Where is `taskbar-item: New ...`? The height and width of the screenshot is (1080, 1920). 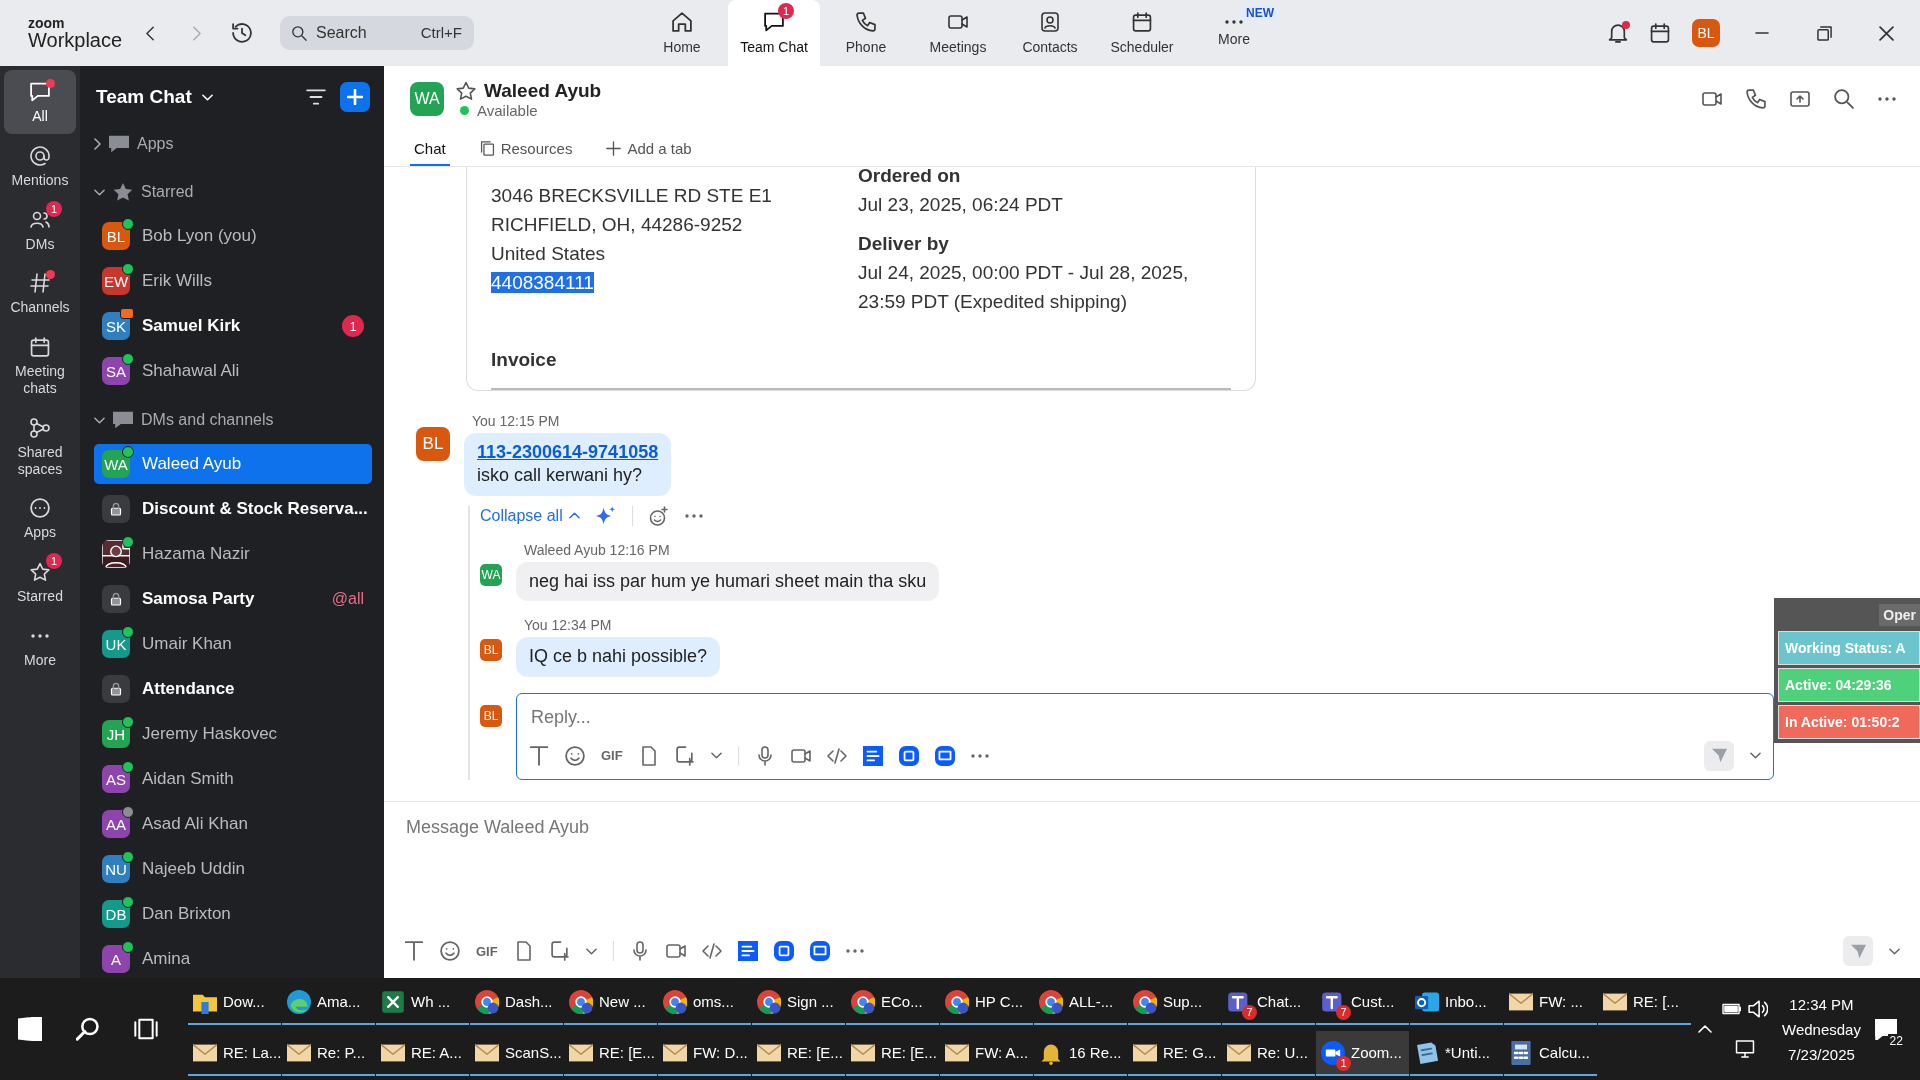
taskbar-item: New ... is located at coordinates (610, 1002).